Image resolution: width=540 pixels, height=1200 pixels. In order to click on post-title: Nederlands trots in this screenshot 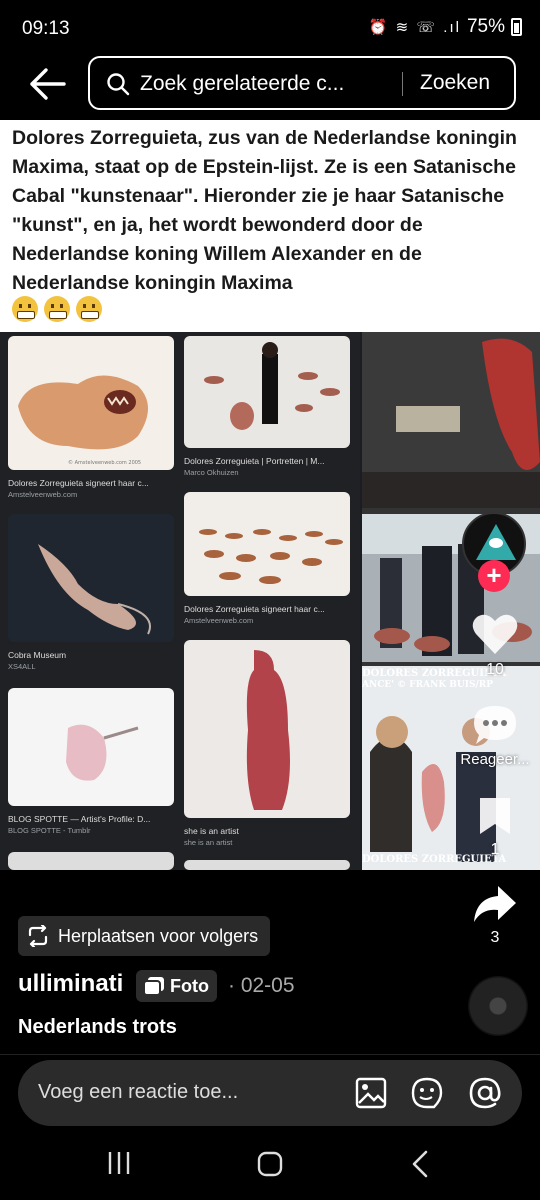, I will do `click(97, 1027)`.